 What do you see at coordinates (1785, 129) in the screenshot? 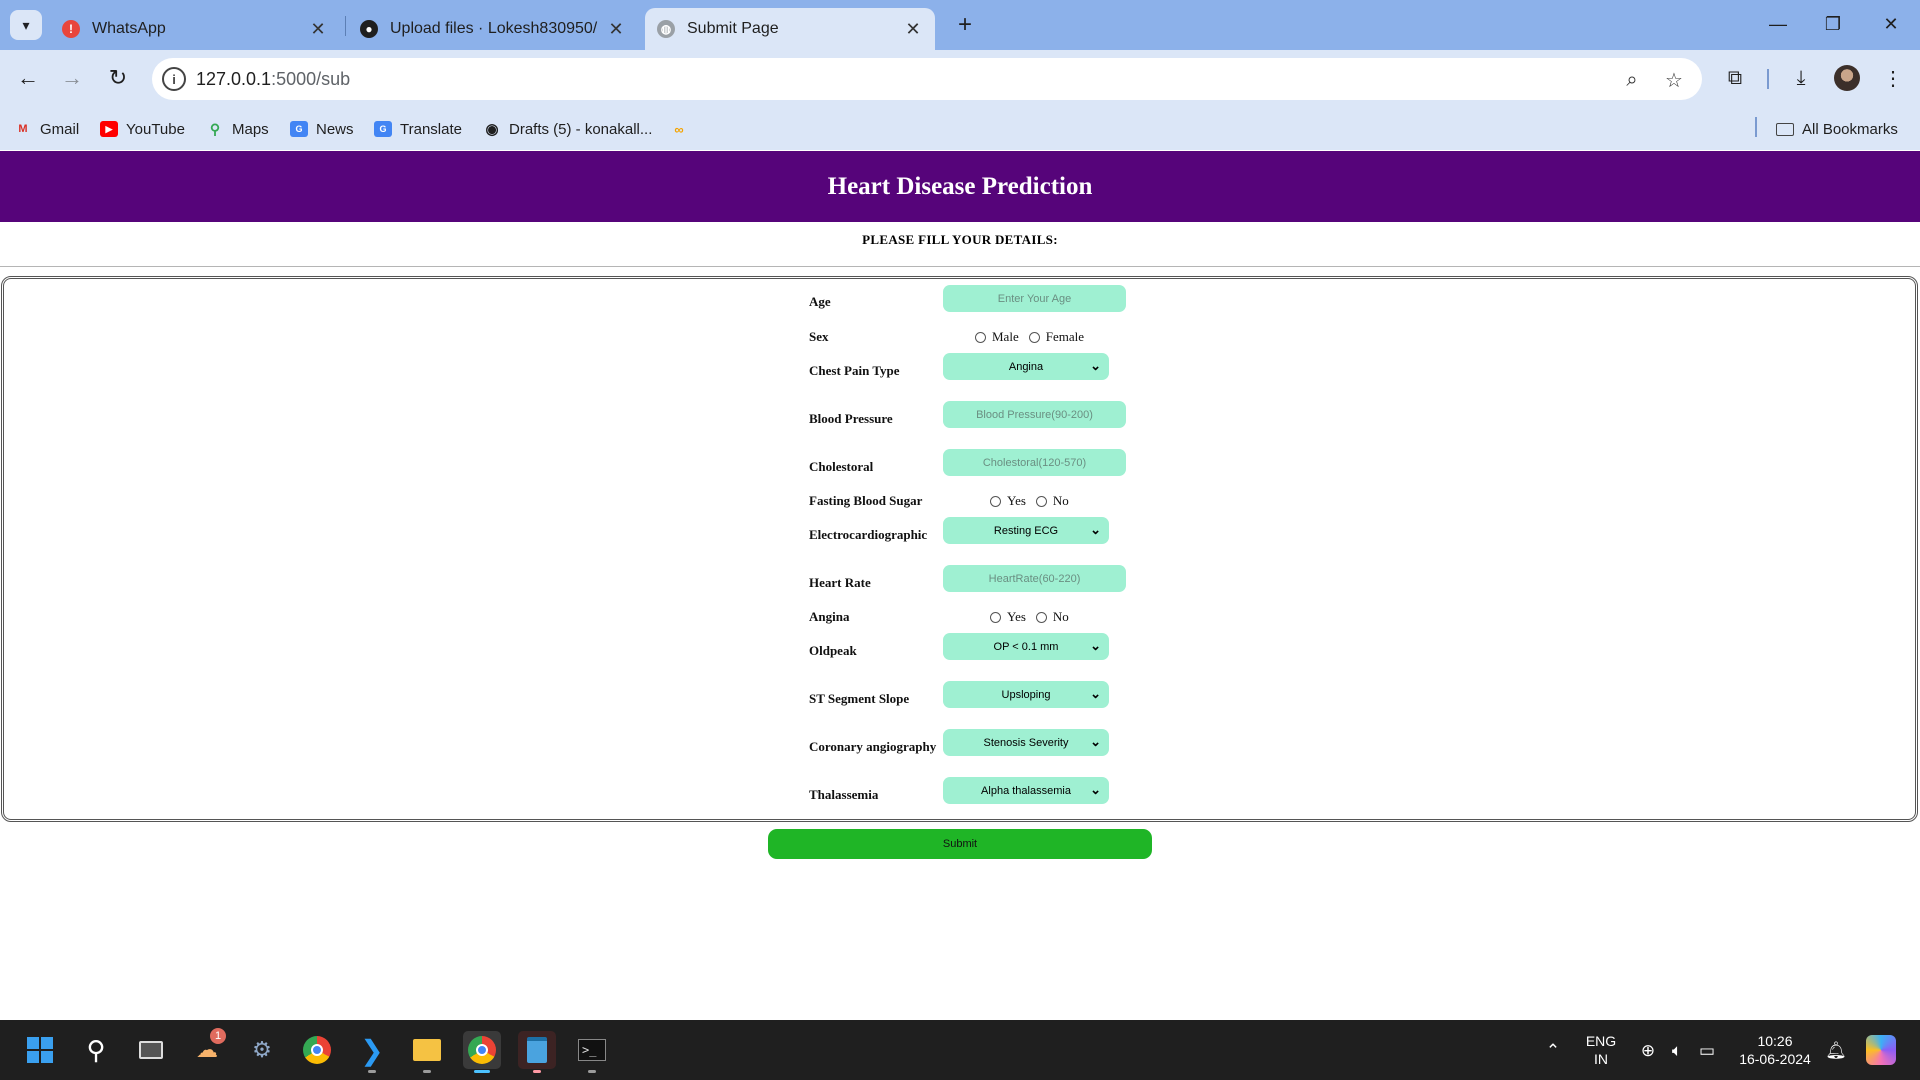
I see `folder-icon` at bounding box center [1785, 129].